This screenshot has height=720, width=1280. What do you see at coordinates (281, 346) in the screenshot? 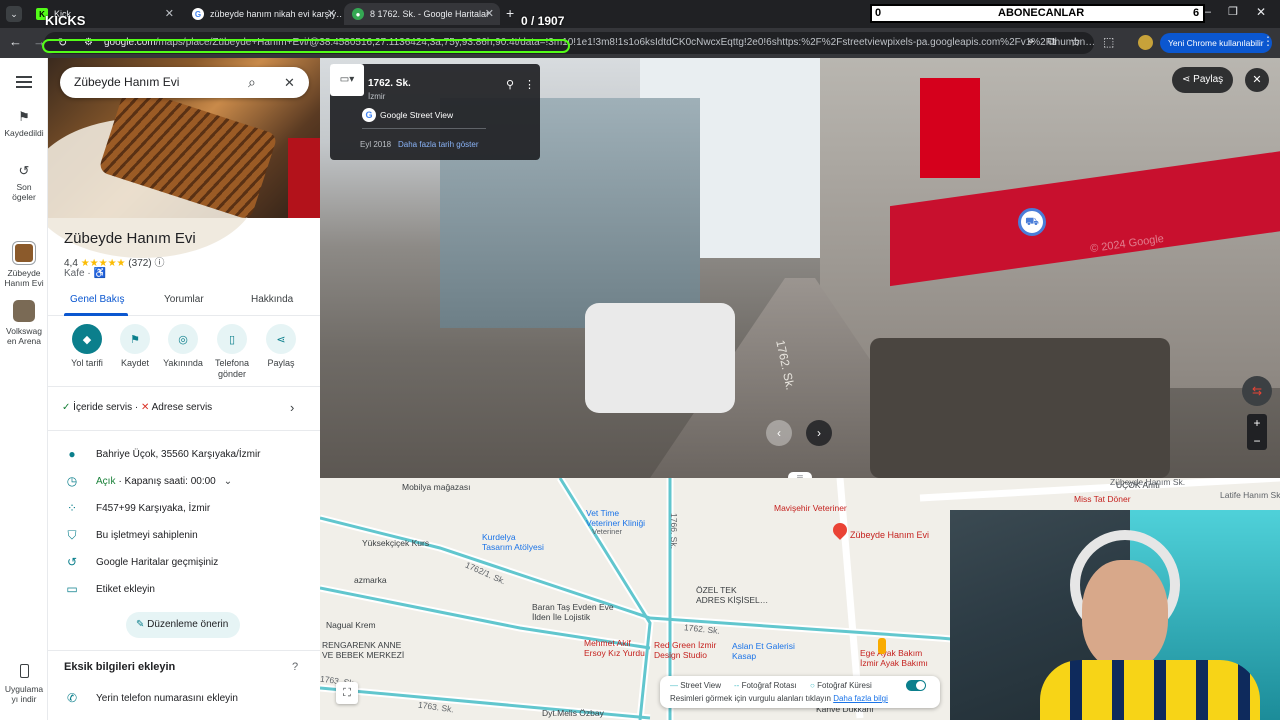
I see `action-share: ⋖ Paylaş` at bounding box center [281, 346].